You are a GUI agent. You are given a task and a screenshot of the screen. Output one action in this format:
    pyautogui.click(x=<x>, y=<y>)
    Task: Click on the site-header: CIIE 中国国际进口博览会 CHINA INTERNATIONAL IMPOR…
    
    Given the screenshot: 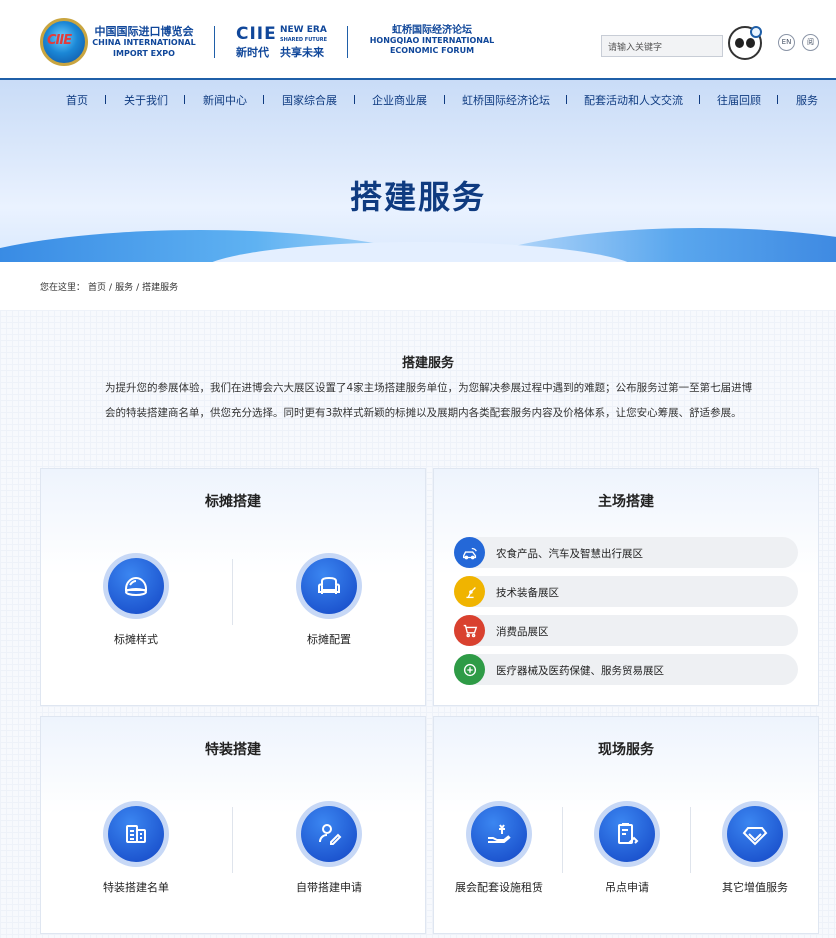 What is the action you would take?
    pyautogui.click(x=418, y=40)
    